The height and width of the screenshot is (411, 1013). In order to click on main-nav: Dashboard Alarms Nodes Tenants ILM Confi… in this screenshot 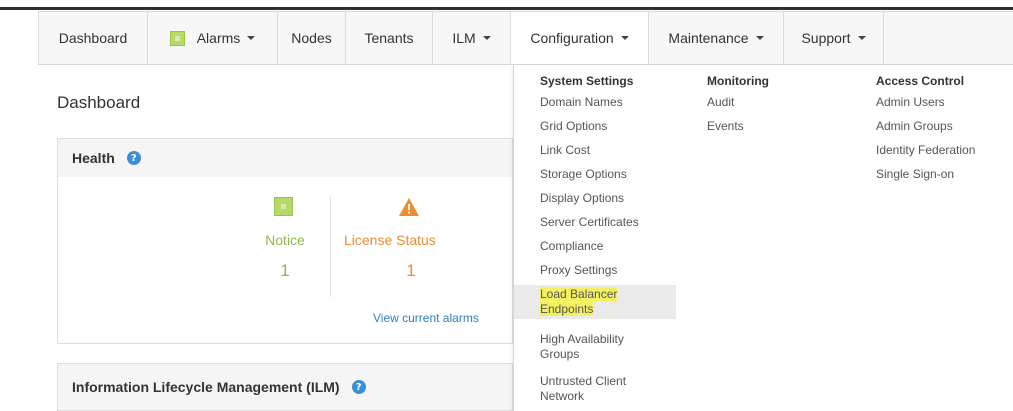, I will do `click(525, 38)`.